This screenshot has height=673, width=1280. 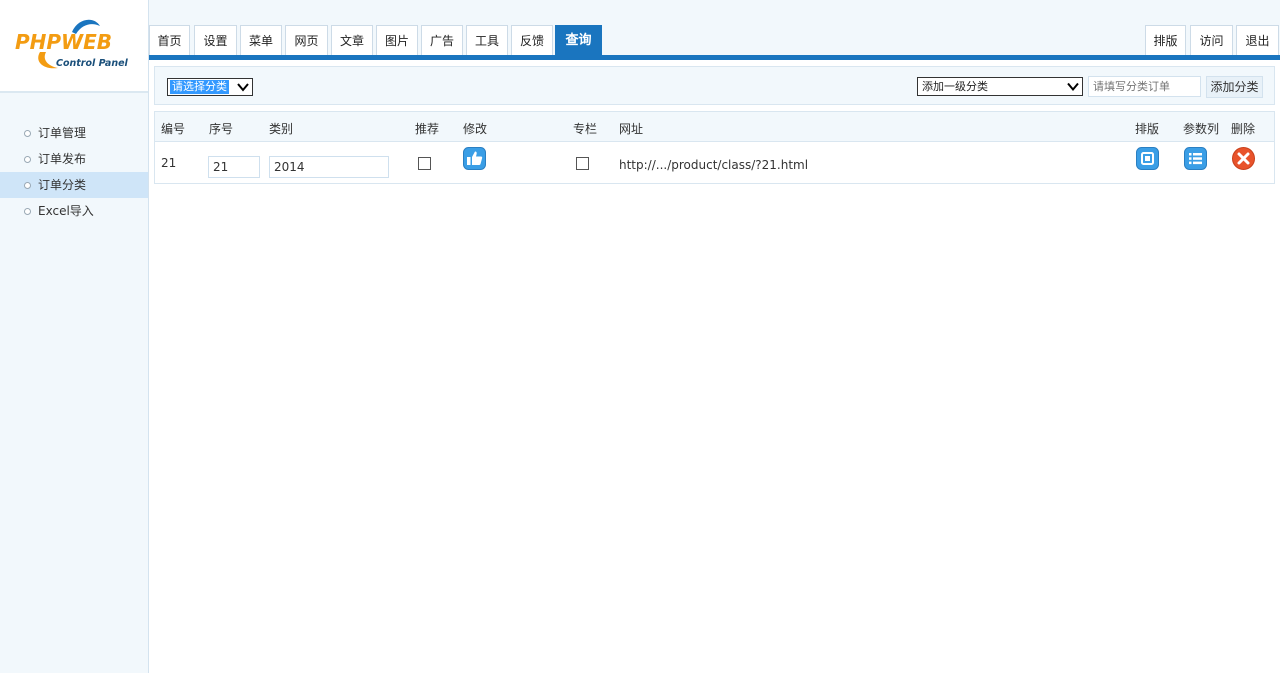 I want to click on side-menu: 订单管理 订单发布 订单分类 Excel导入, so click(x=74, y=172).